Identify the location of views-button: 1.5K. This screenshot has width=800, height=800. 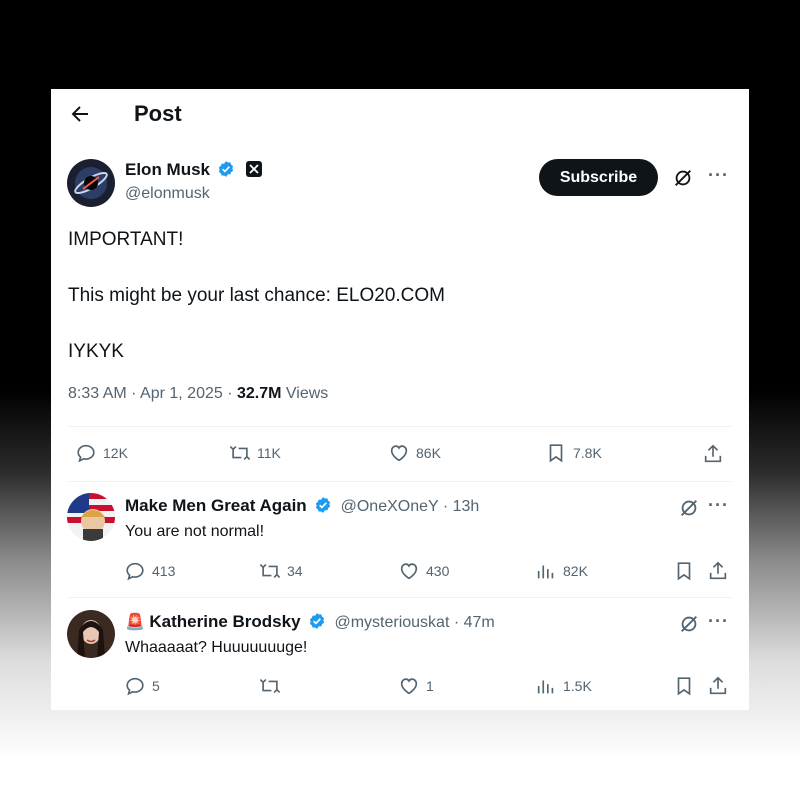
(563, 686).